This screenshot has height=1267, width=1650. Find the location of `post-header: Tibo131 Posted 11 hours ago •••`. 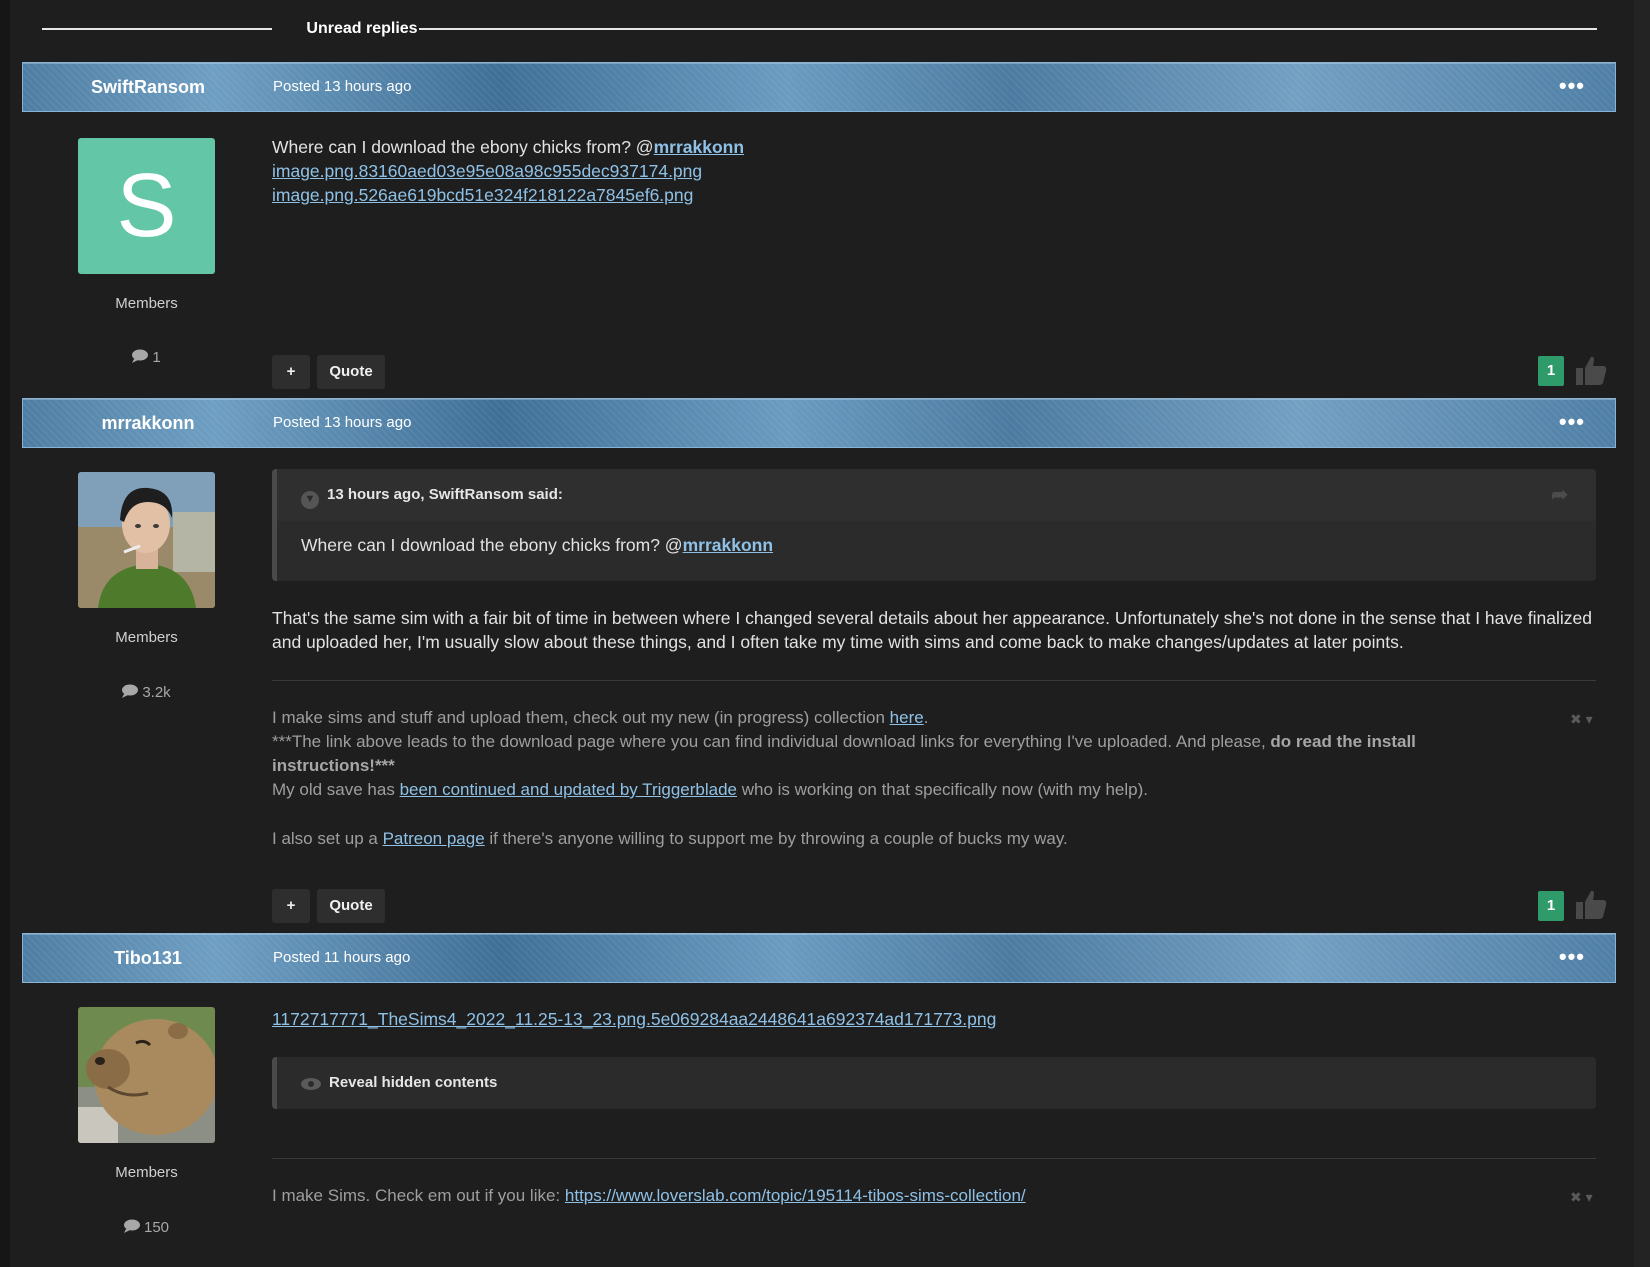

post-header: Tibo131 Posted 11 hours ago ••• is located at coordinates (819, 958).